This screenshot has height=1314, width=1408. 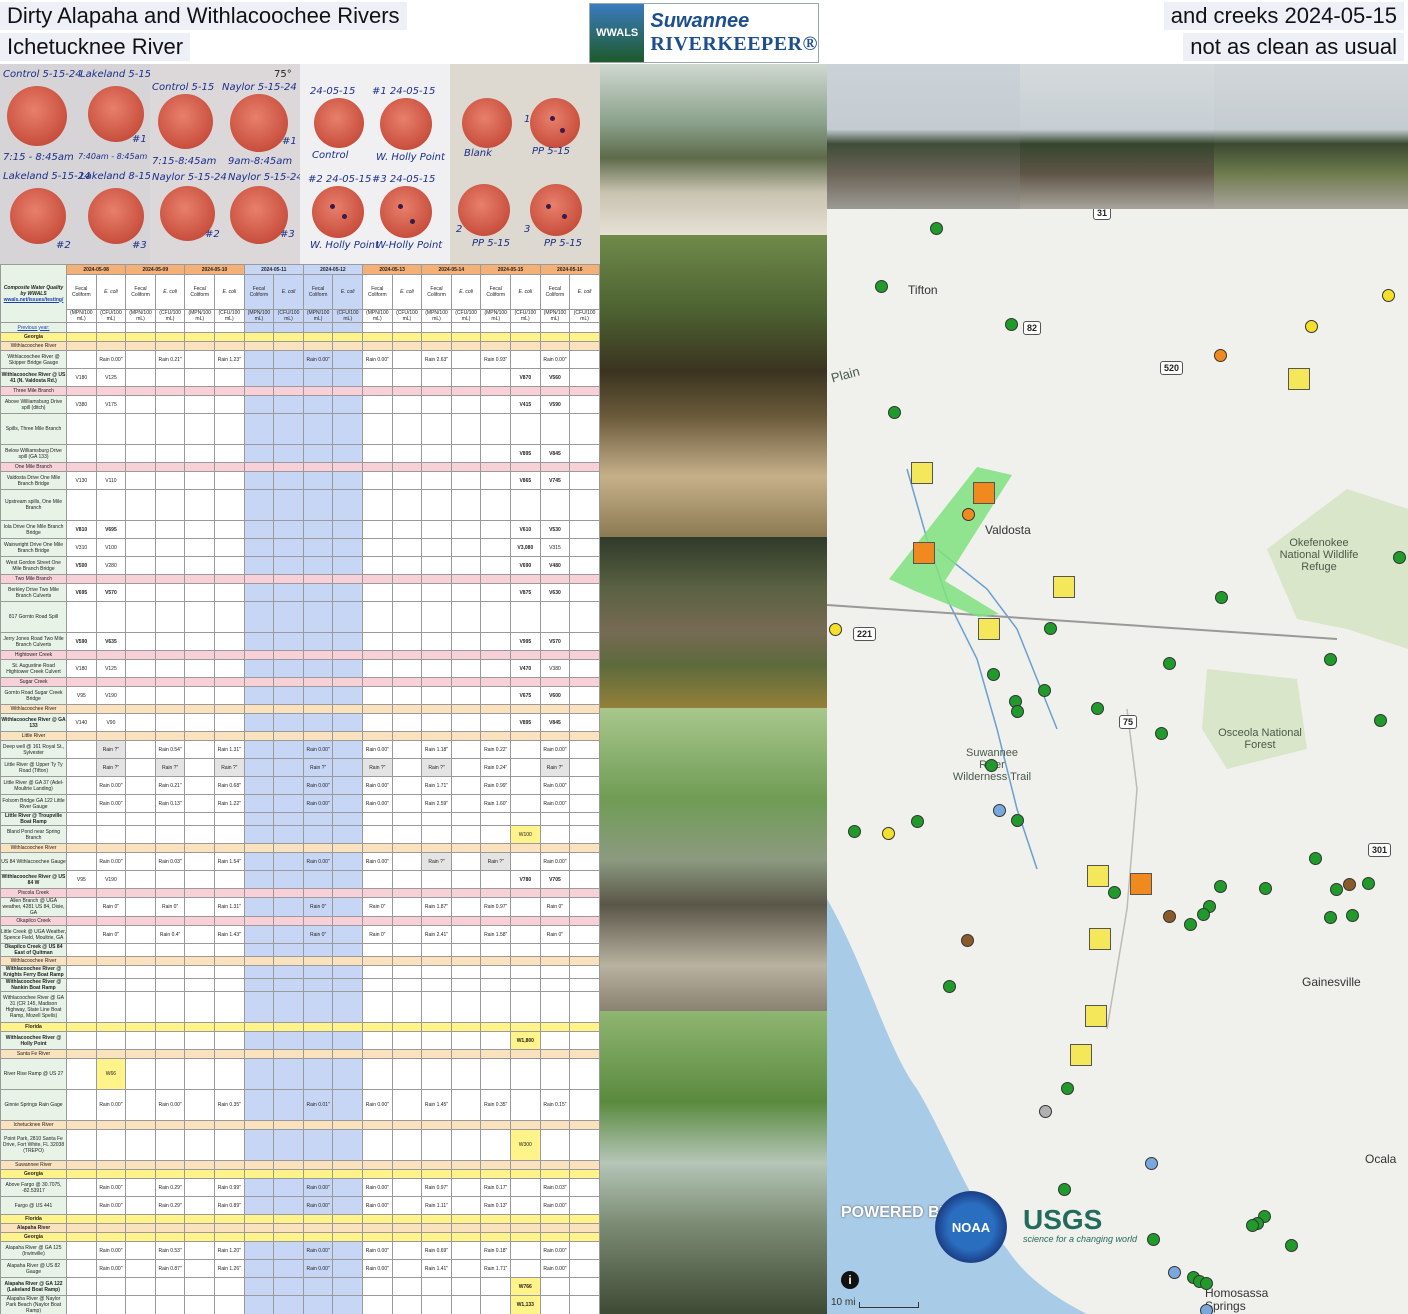 What do you see at coordinates (81, 879) in the screenshot?
I see `value-cell: V95` at bounding box center [81, 879].